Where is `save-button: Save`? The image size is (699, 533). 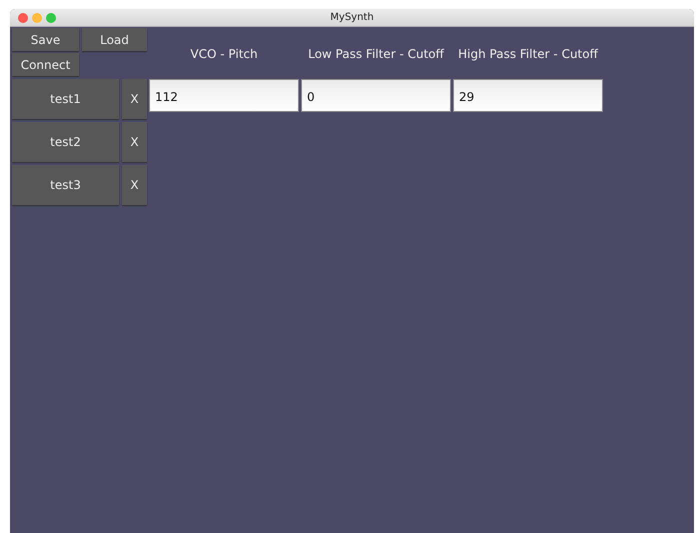 save-button: Save is located at coordinates (45, 39).